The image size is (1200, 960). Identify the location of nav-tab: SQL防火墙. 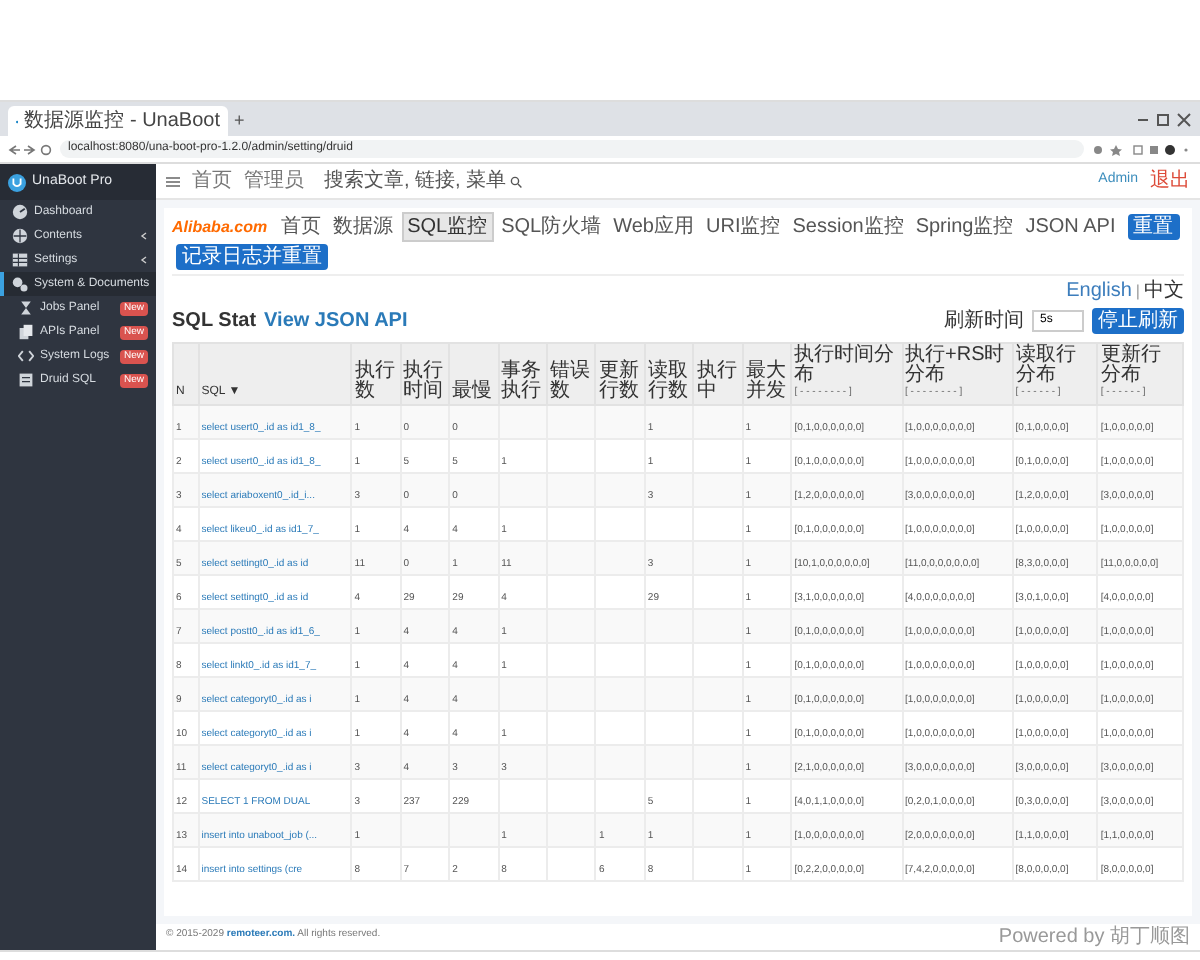
(551, 227).